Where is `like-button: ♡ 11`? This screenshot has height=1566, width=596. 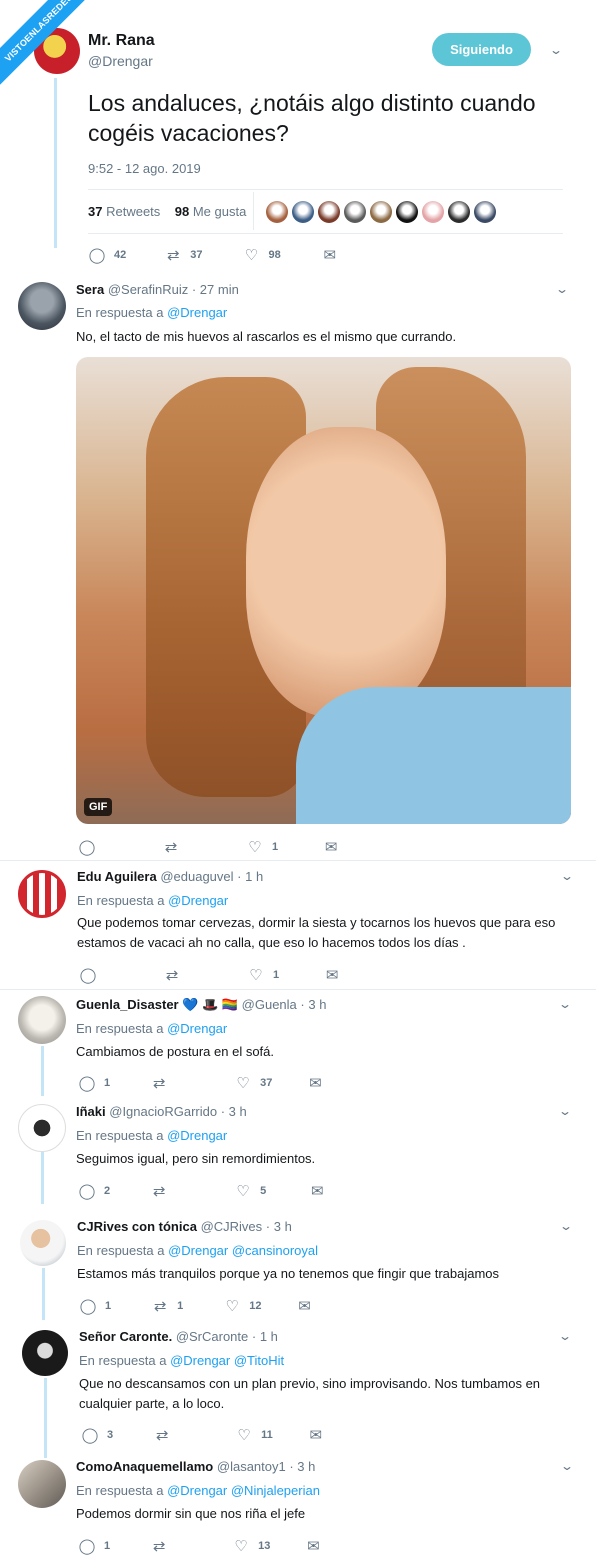
like-button: ♡ 11 is located at coordinates (253, 1435).